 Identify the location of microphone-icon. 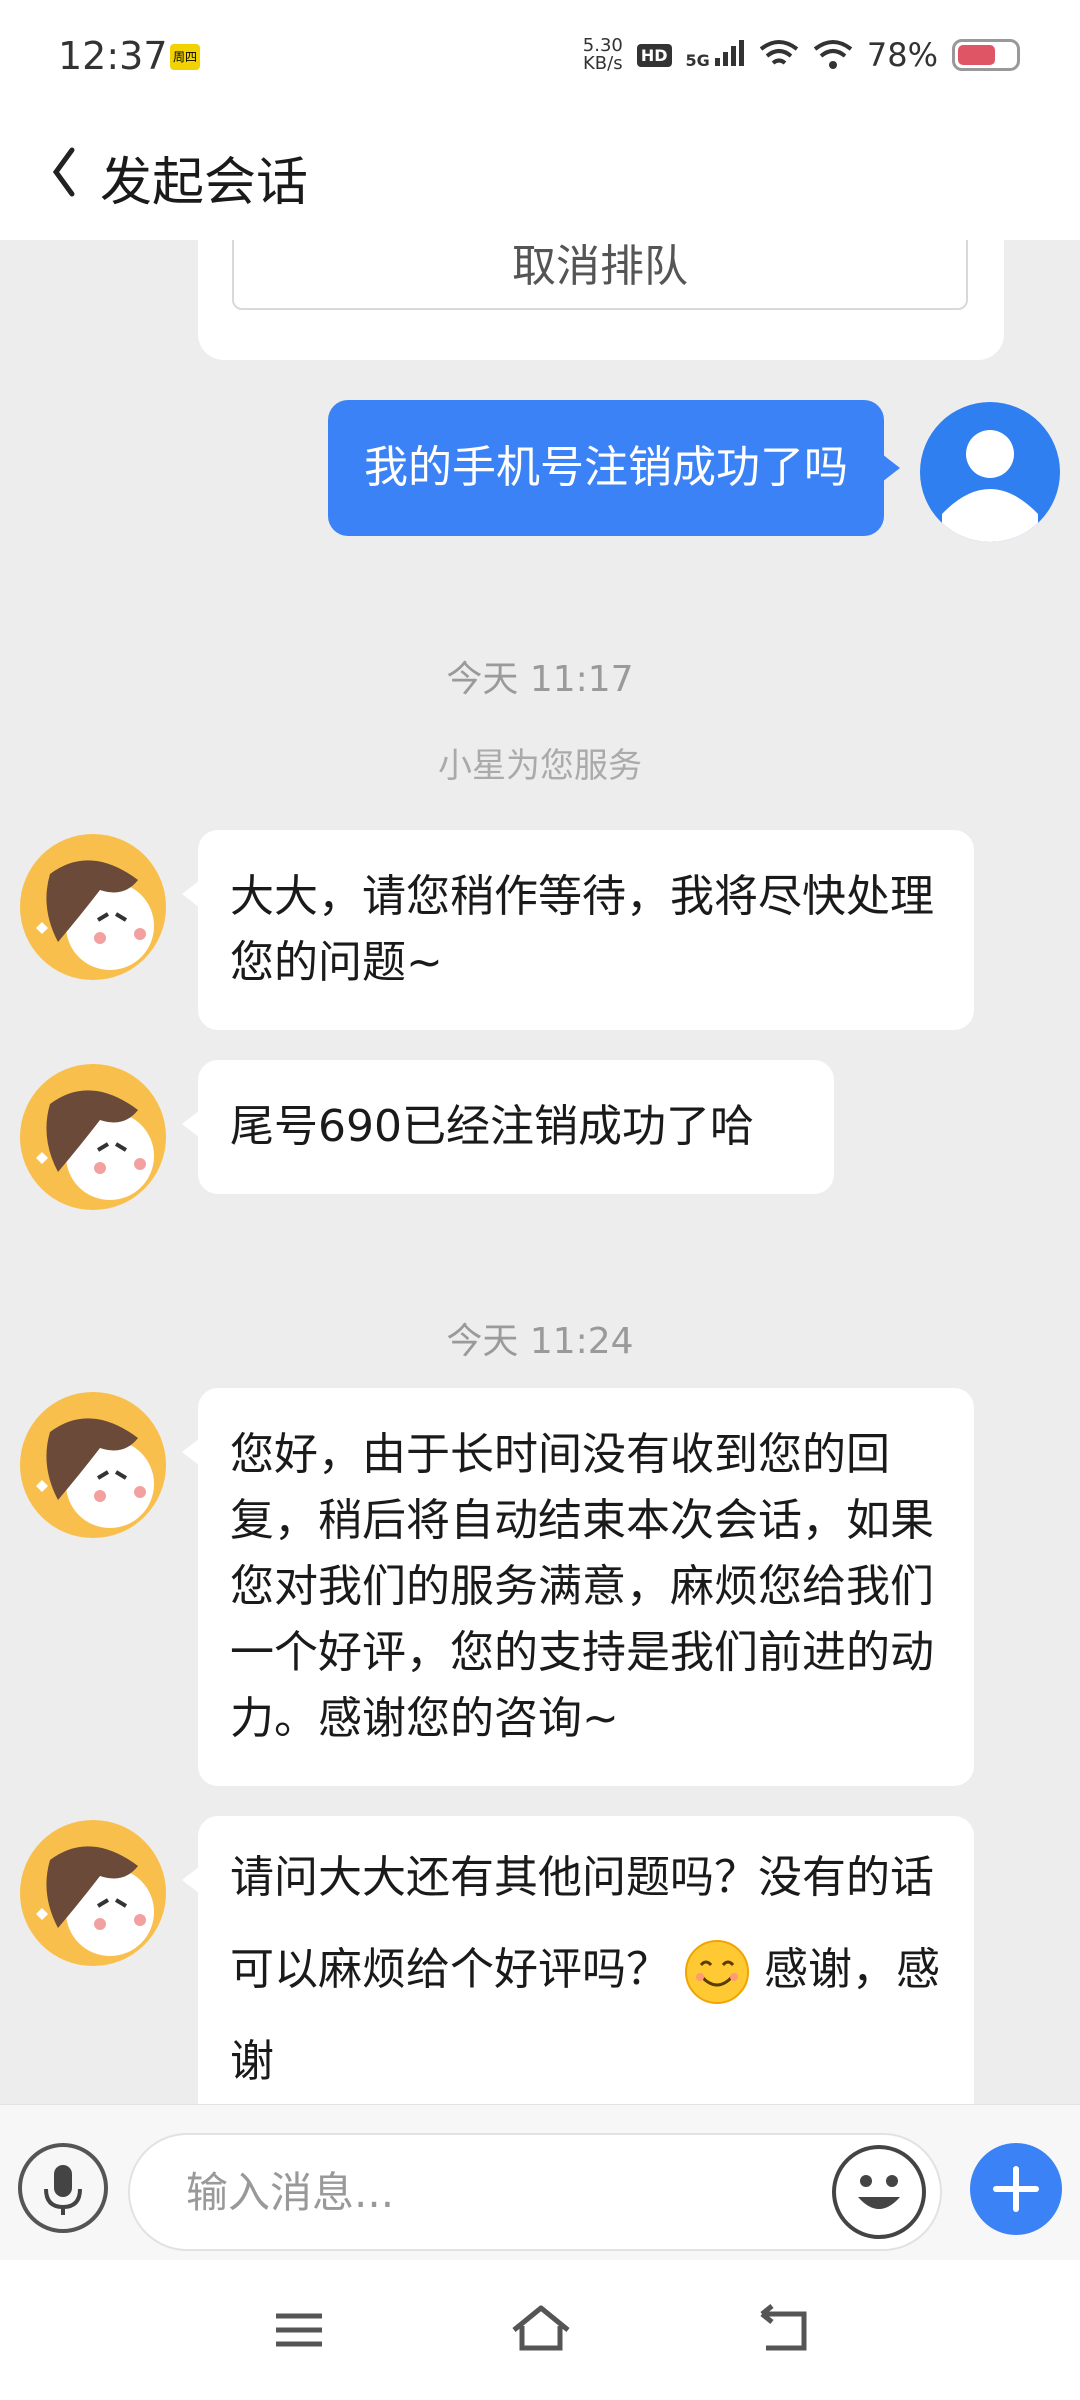
(63, 2190).